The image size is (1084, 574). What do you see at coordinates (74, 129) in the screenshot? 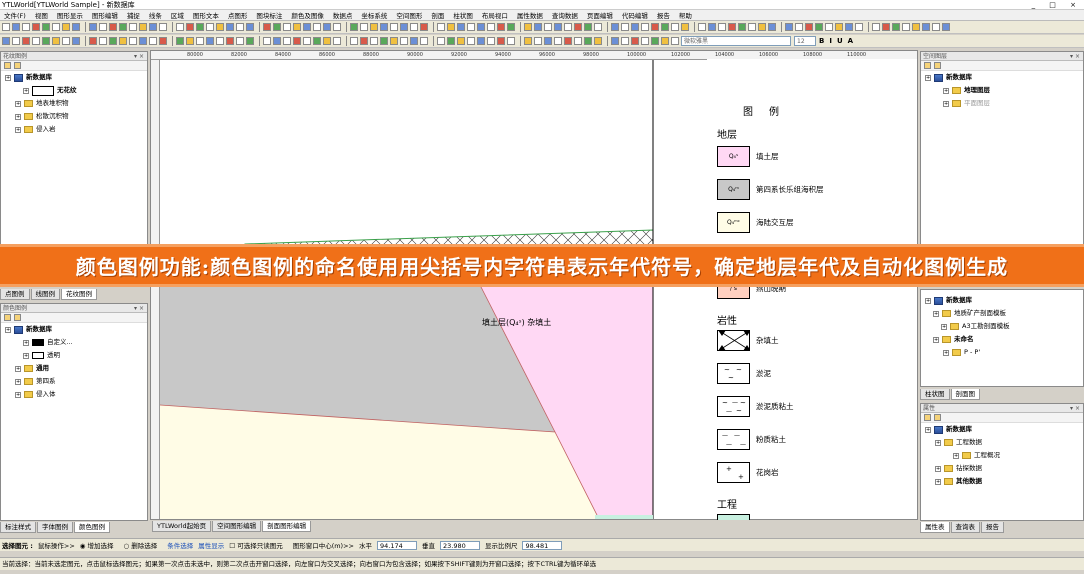
I see `tree-node: + 侵入岩` at bounding box center [74, 129].